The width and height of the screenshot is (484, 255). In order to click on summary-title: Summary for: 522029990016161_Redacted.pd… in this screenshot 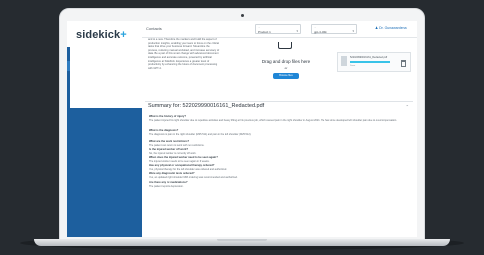, I will do `click(206, 106)`.